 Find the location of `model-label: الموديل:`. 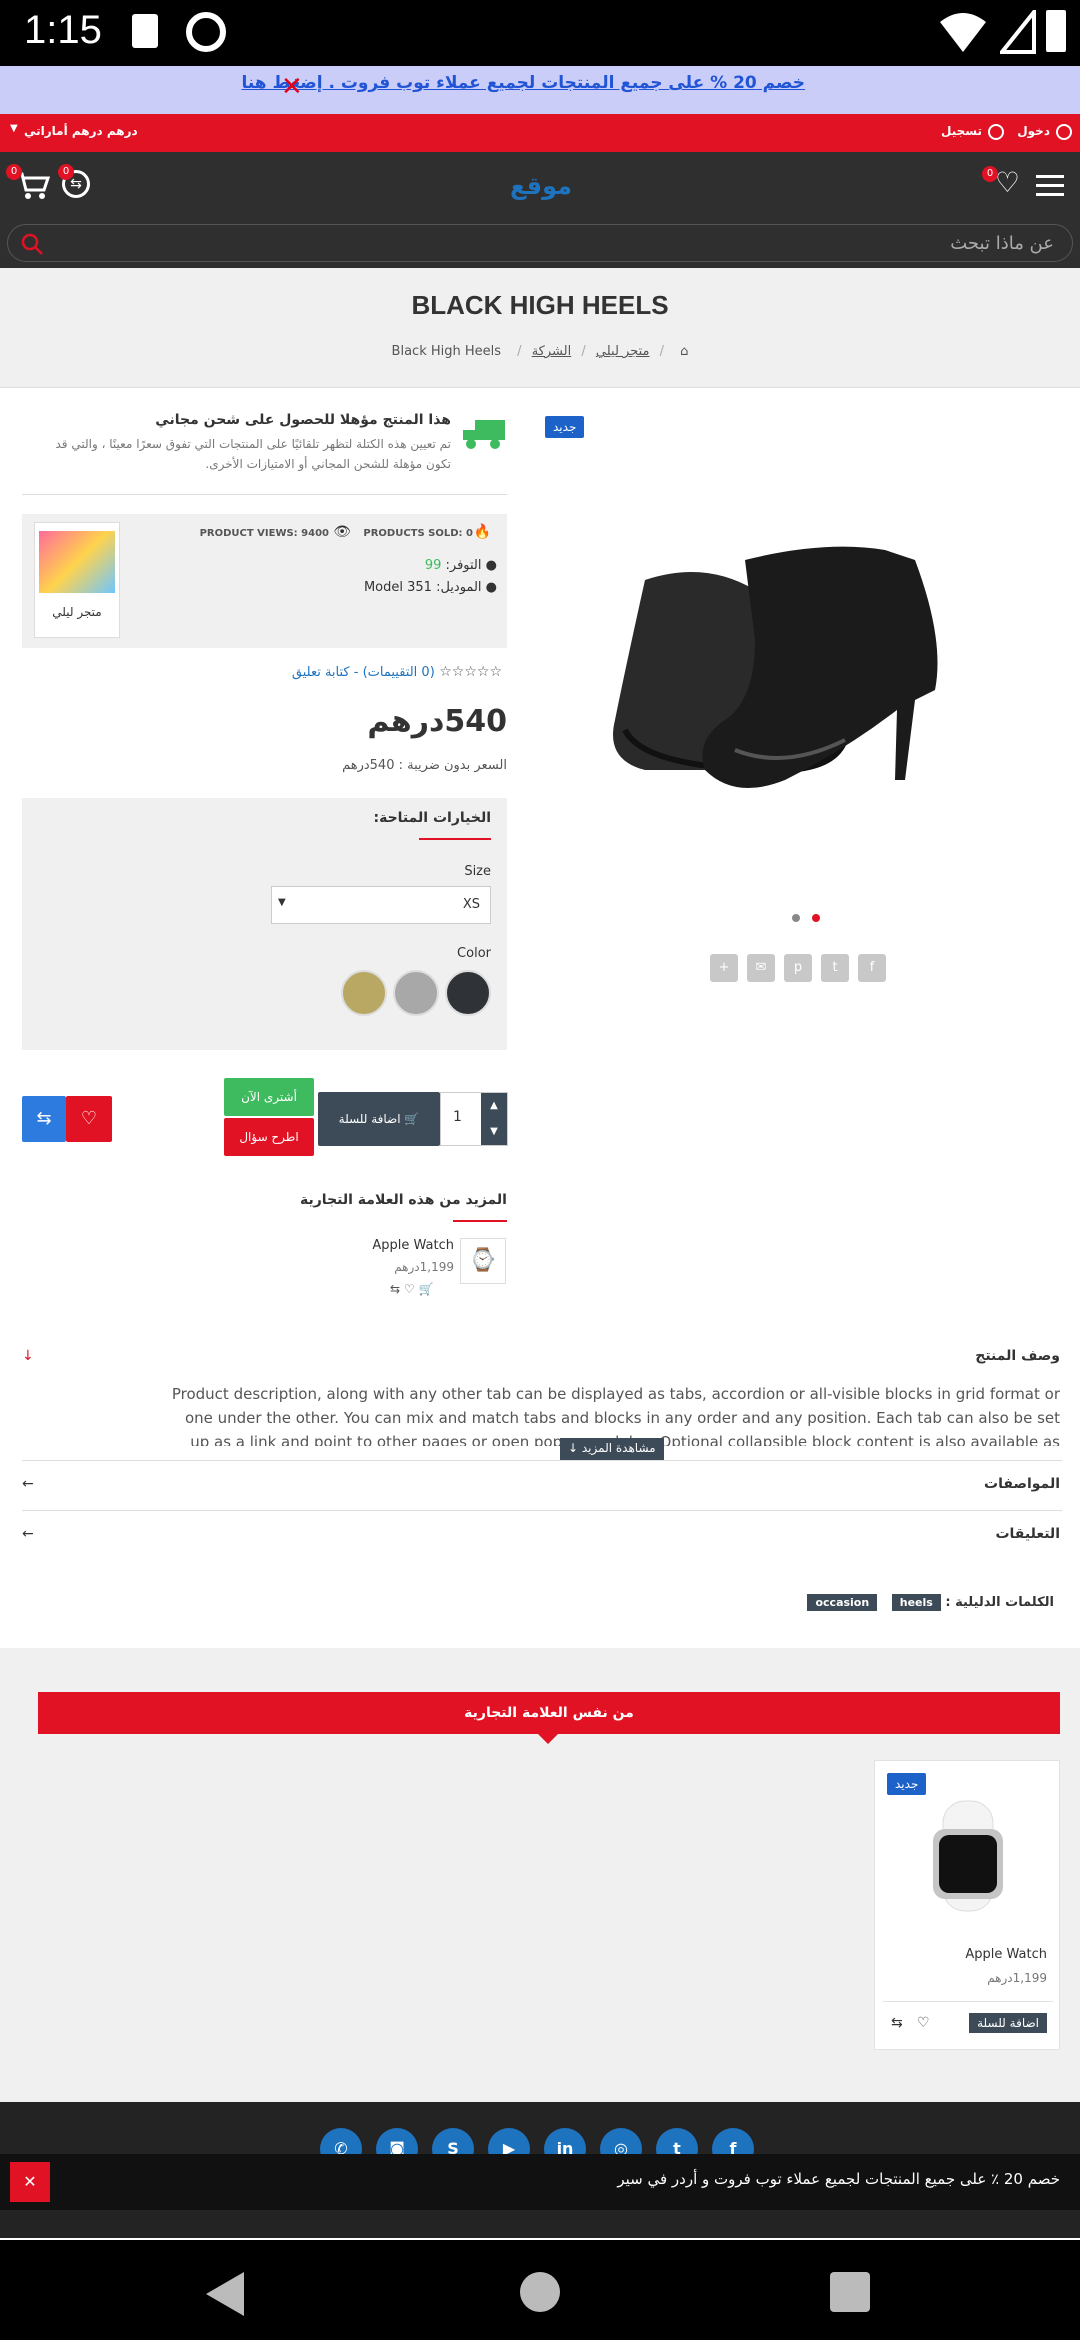

model-label: الموديل: is located at coordinates (459, 587).